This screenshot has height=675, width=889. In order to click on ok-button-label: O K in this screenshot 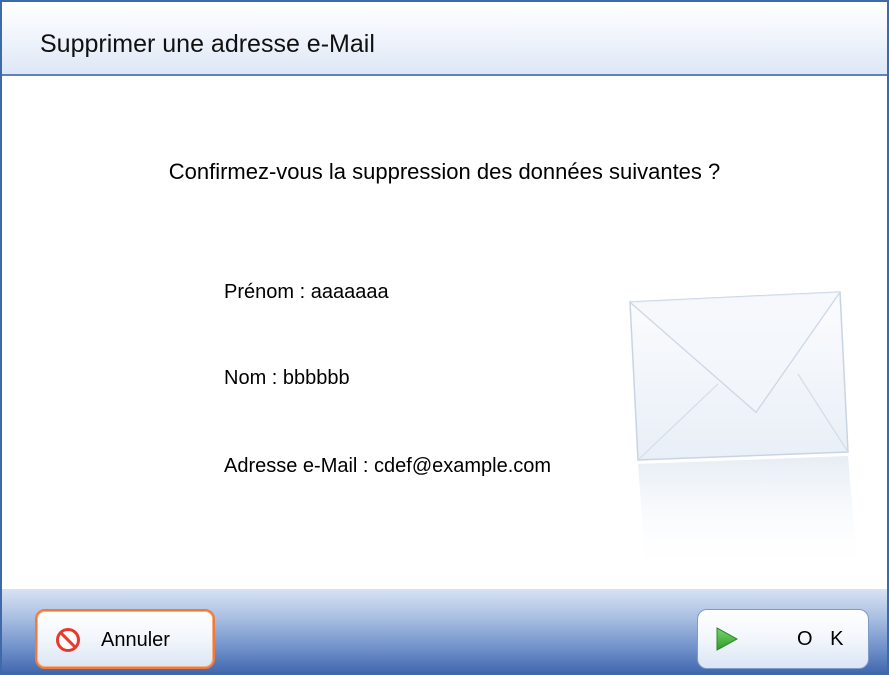, I will do `click(823, 639)`.